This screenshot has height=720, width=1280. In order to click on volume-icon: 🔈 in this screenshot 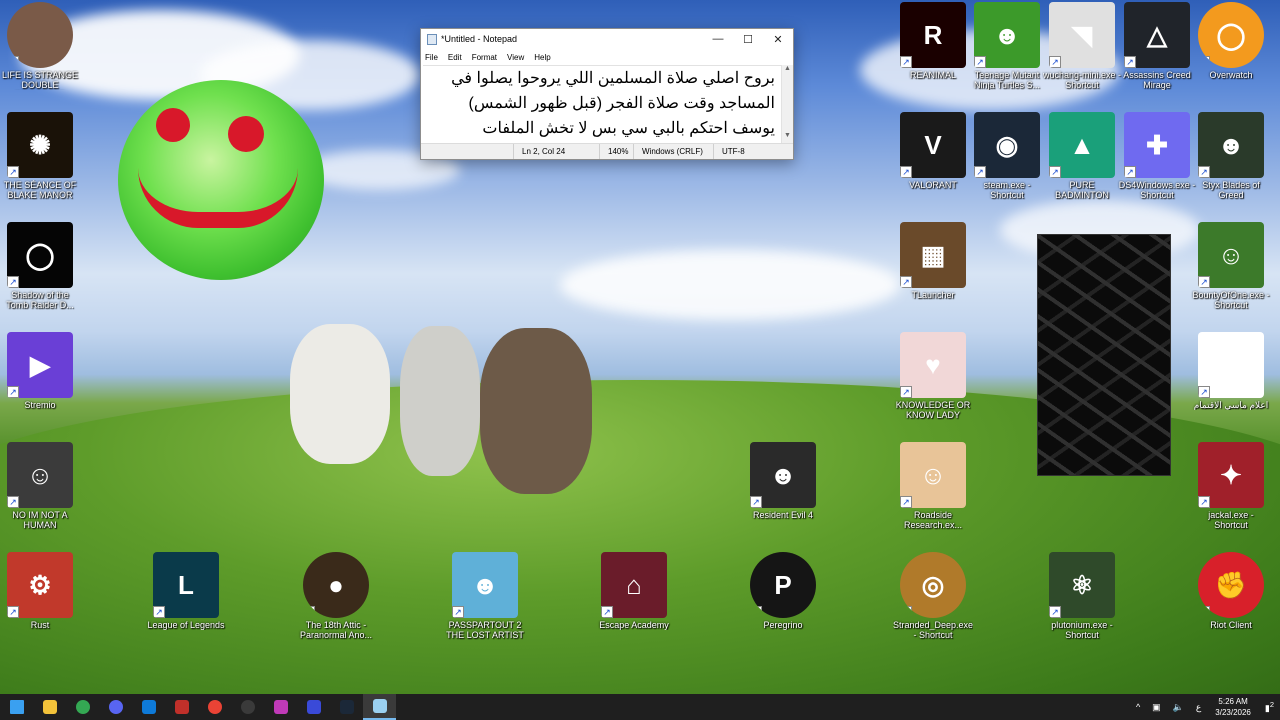, I will do `click(1178, 707)`.